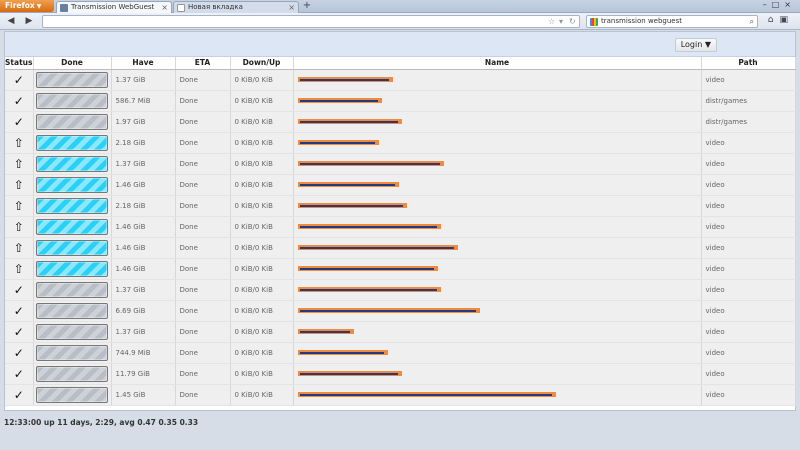 The height and width of the screenshot is (450, 800). What do you see at coordinates (695, 45) in the screenshot?
I see `login-button: Login ▼` at bounding box center [695, 45].